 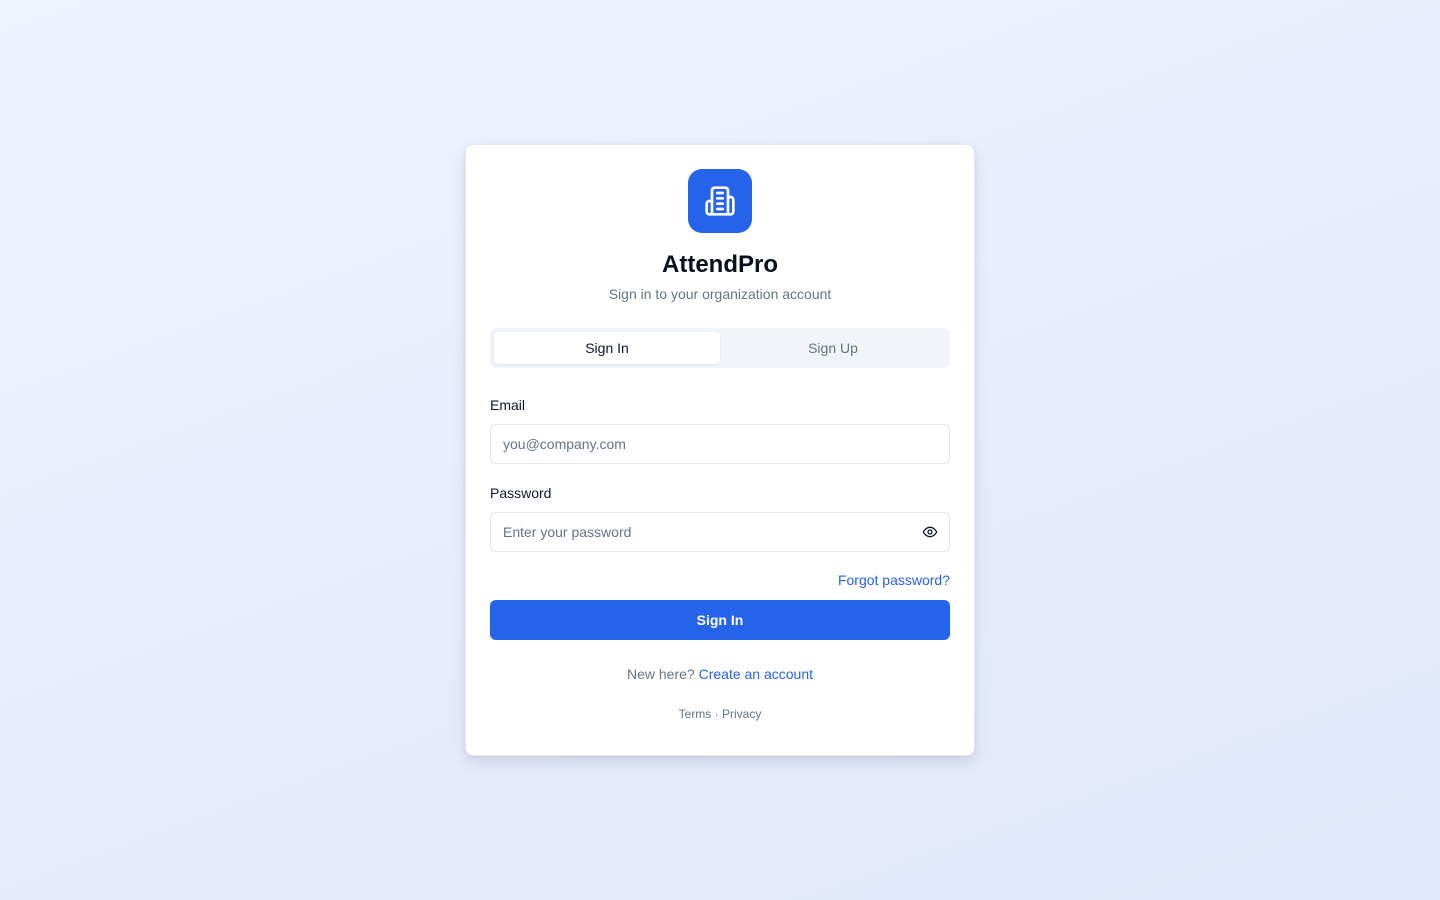 I want to click on terms-link: Terms, so click(x=695, y=714).